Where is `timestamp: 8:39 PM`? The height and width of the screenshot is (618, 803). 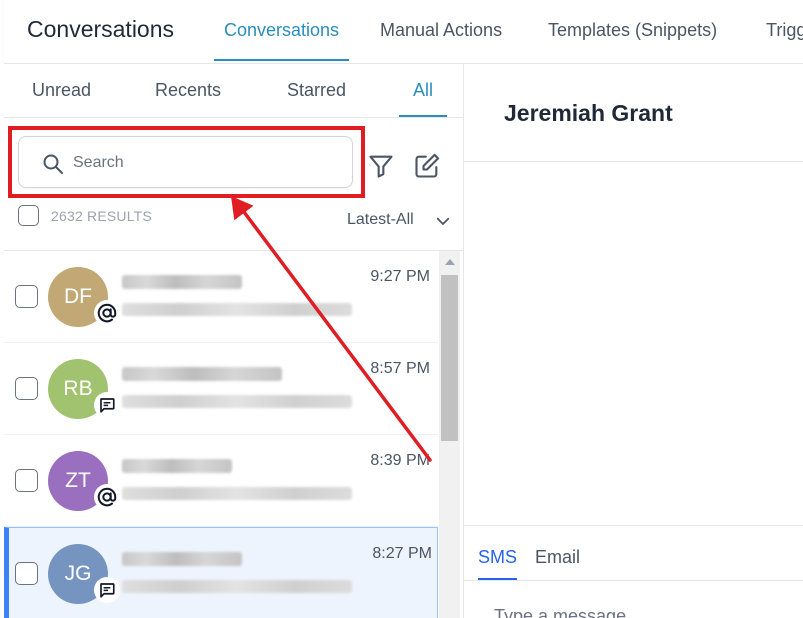 timestamp: 8:39 PM is located at coordinates (400, 460).